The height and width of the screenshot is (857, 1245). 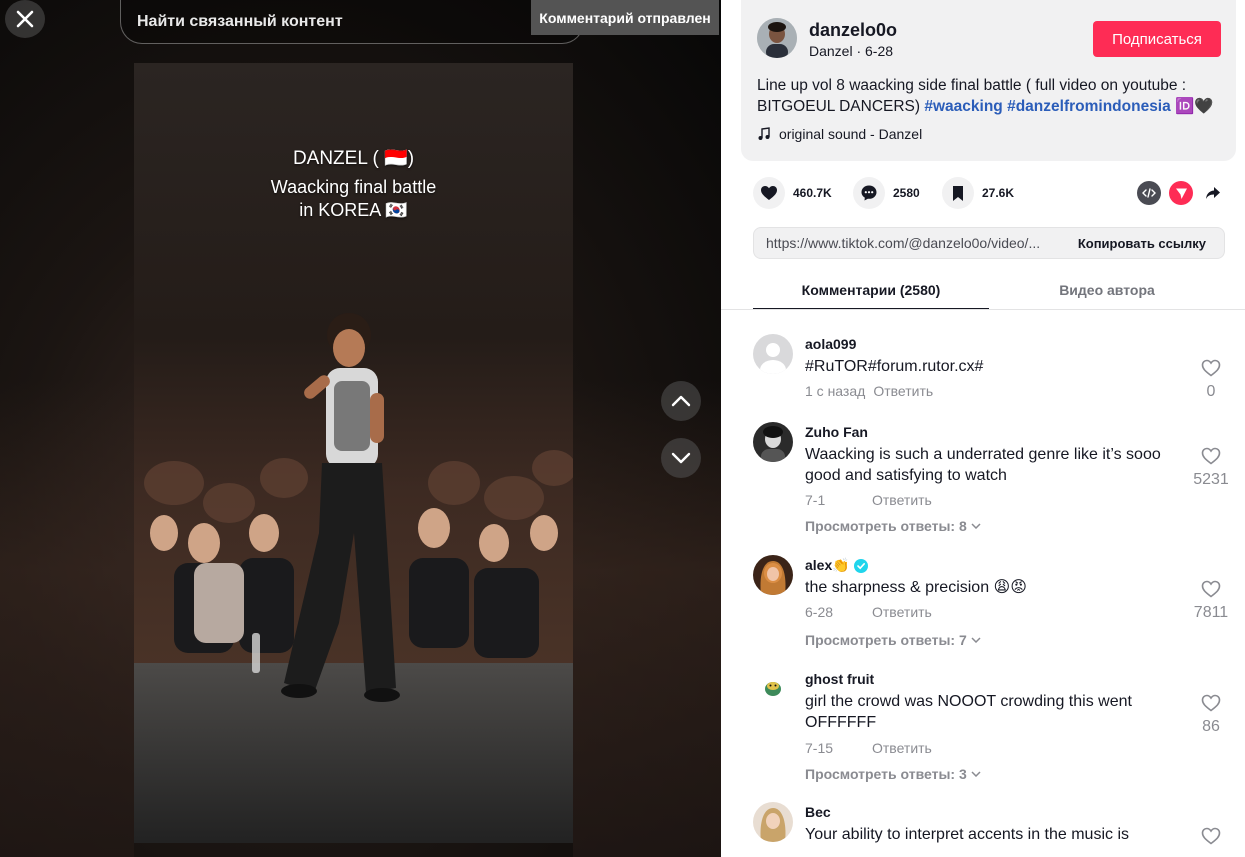 I want to click on comment-username-text: aola099, so click(x=831, y=344).